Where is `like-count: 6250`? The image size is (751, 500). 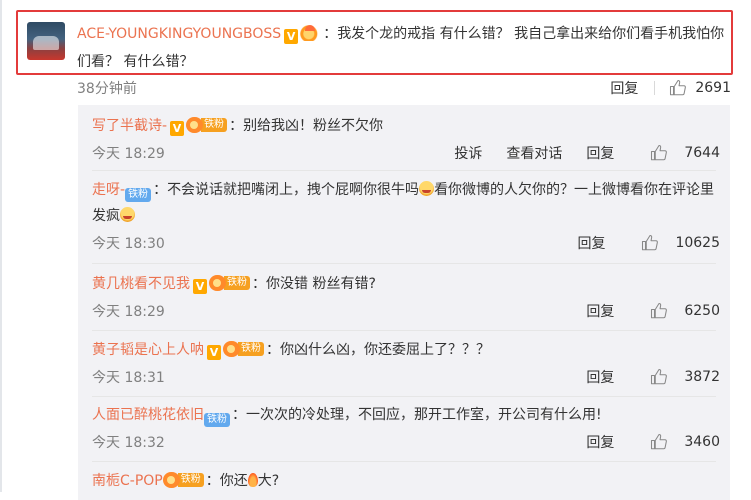 like-count: 6250 is located at coordinates (702, 311).